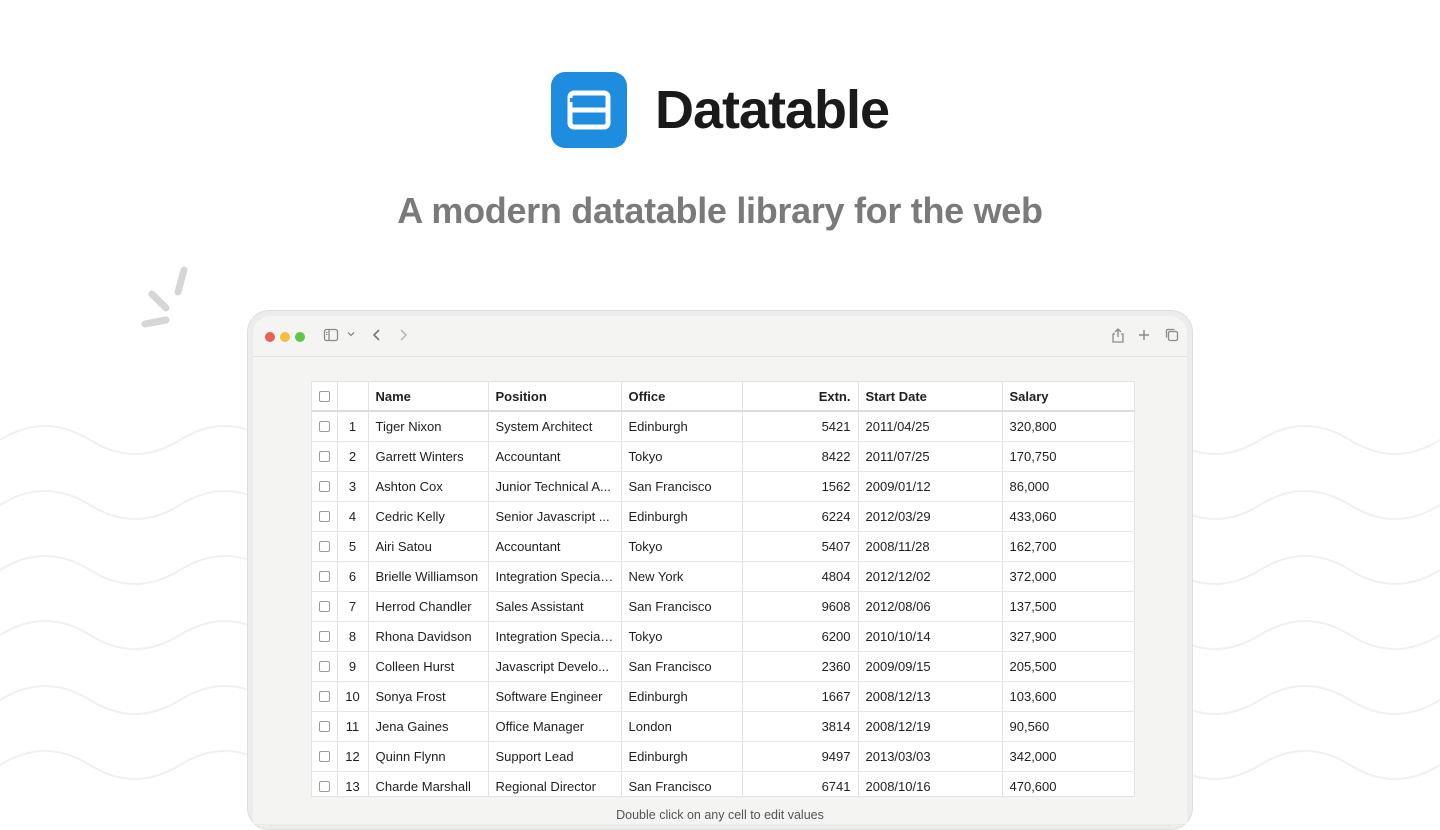 This screenshot has height=830, width=1440. I want to click on new-tab-icon, so click(1144, 335).